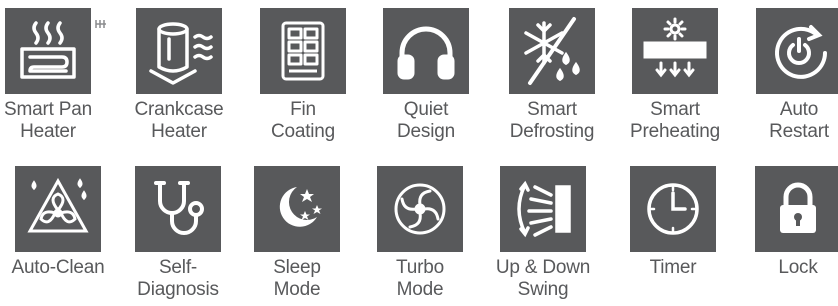 The image size is (838, 306). Describe the element at coordinates (552, 51) in the screenshot. I see `snowflake-drop-icon` at that location.